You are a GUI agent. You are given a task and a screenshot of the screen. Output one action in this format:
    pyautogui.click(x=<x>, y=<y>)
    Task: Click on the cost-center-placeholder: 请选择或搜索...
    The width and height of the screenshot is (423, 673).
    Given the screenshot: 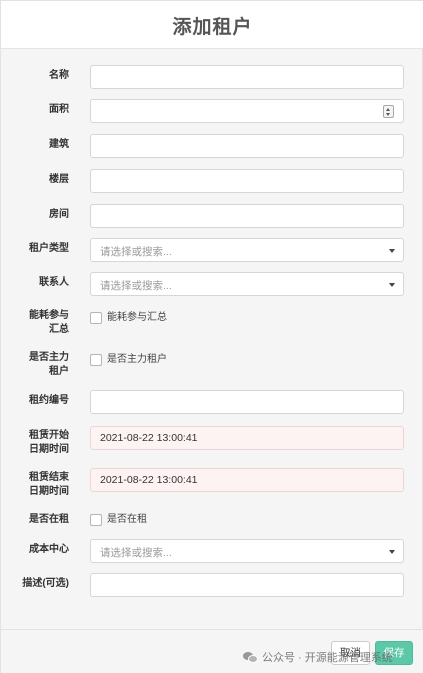 What is the action you would take?
    pyautogui.click(x=136, y=553)
    